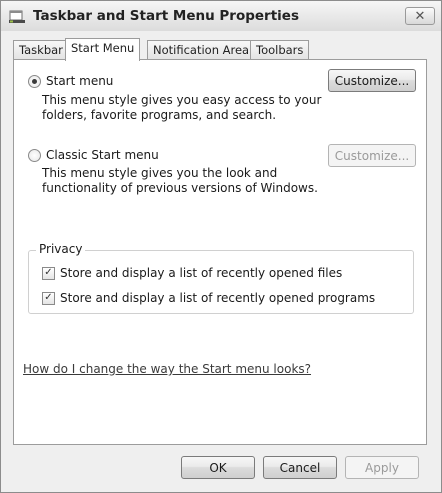  I want to click on radio-selected-dot, so click(34, 81).